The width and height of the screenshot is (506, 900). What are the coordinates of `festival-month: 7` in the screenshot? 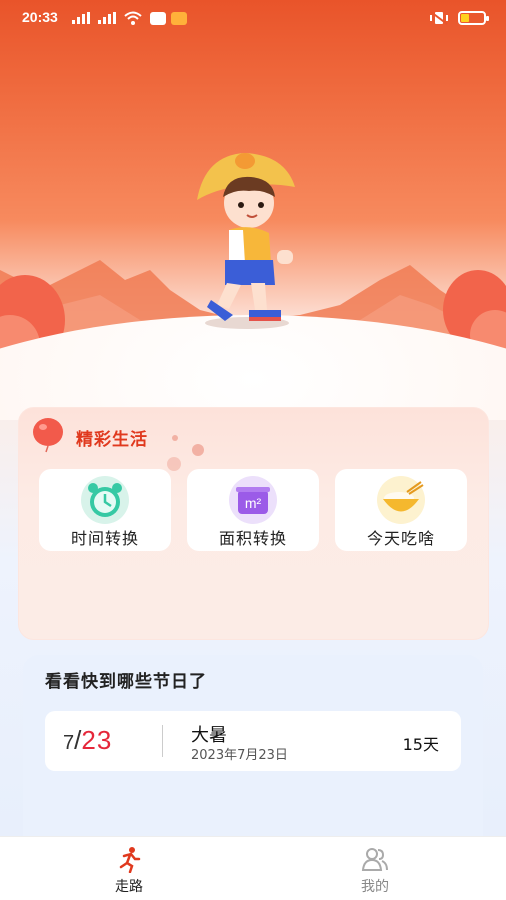 It's located at (69, 743).